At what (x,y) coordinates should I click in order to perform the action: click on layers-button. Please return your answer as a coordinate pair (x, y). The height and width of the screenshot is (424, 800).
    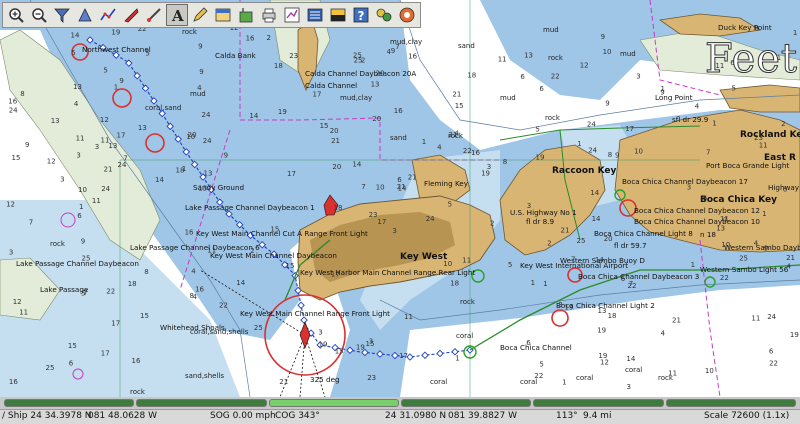
    Looking at the image, I should click on (315, 15).